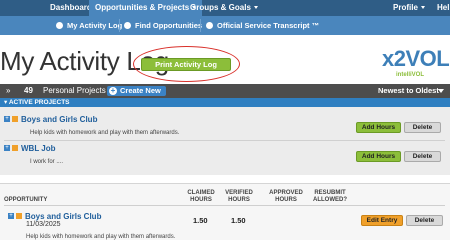  I want to click on col-approved-line2: HOURS, so click(286, 200).